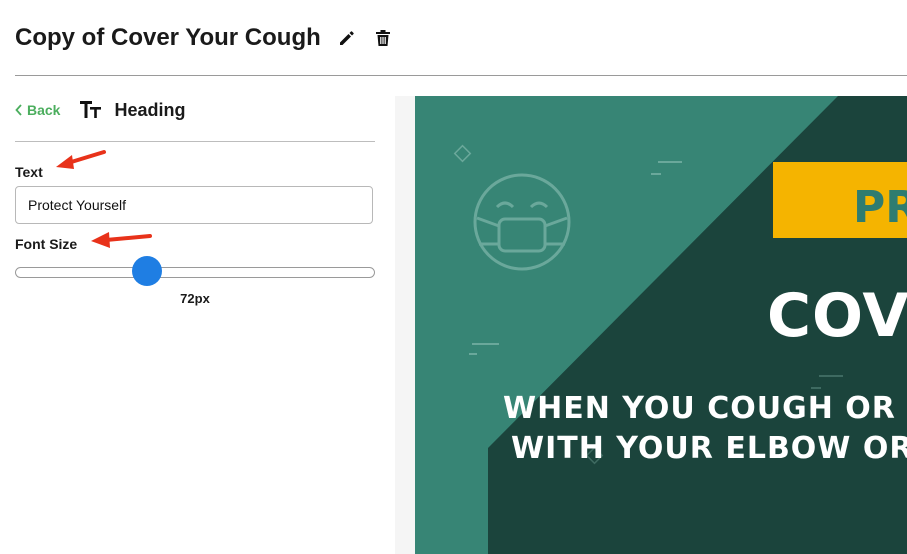  I want to click on slider-thumb, so click(147, 271).